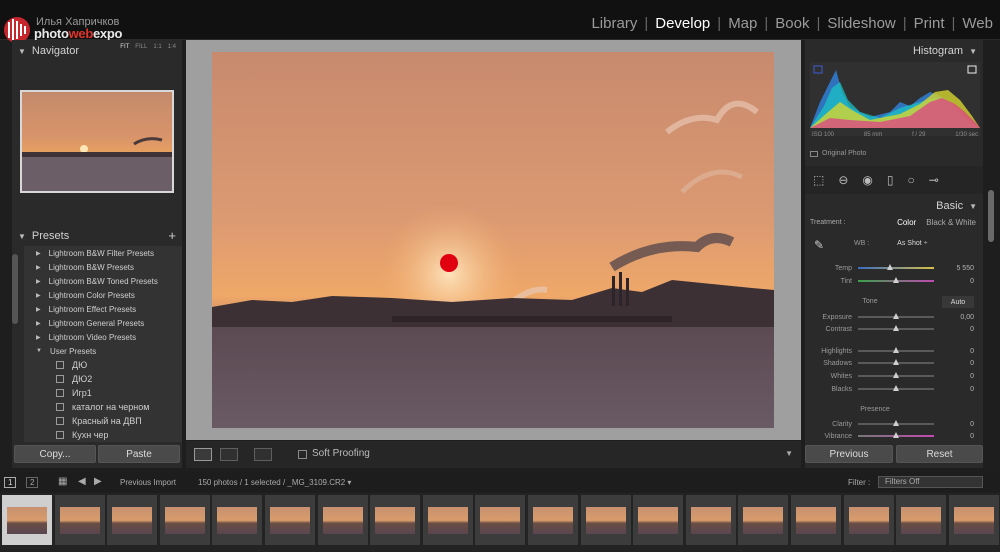 The image size is (1000, 552). I want to click on treatment-color: Color, so click(906, 222).